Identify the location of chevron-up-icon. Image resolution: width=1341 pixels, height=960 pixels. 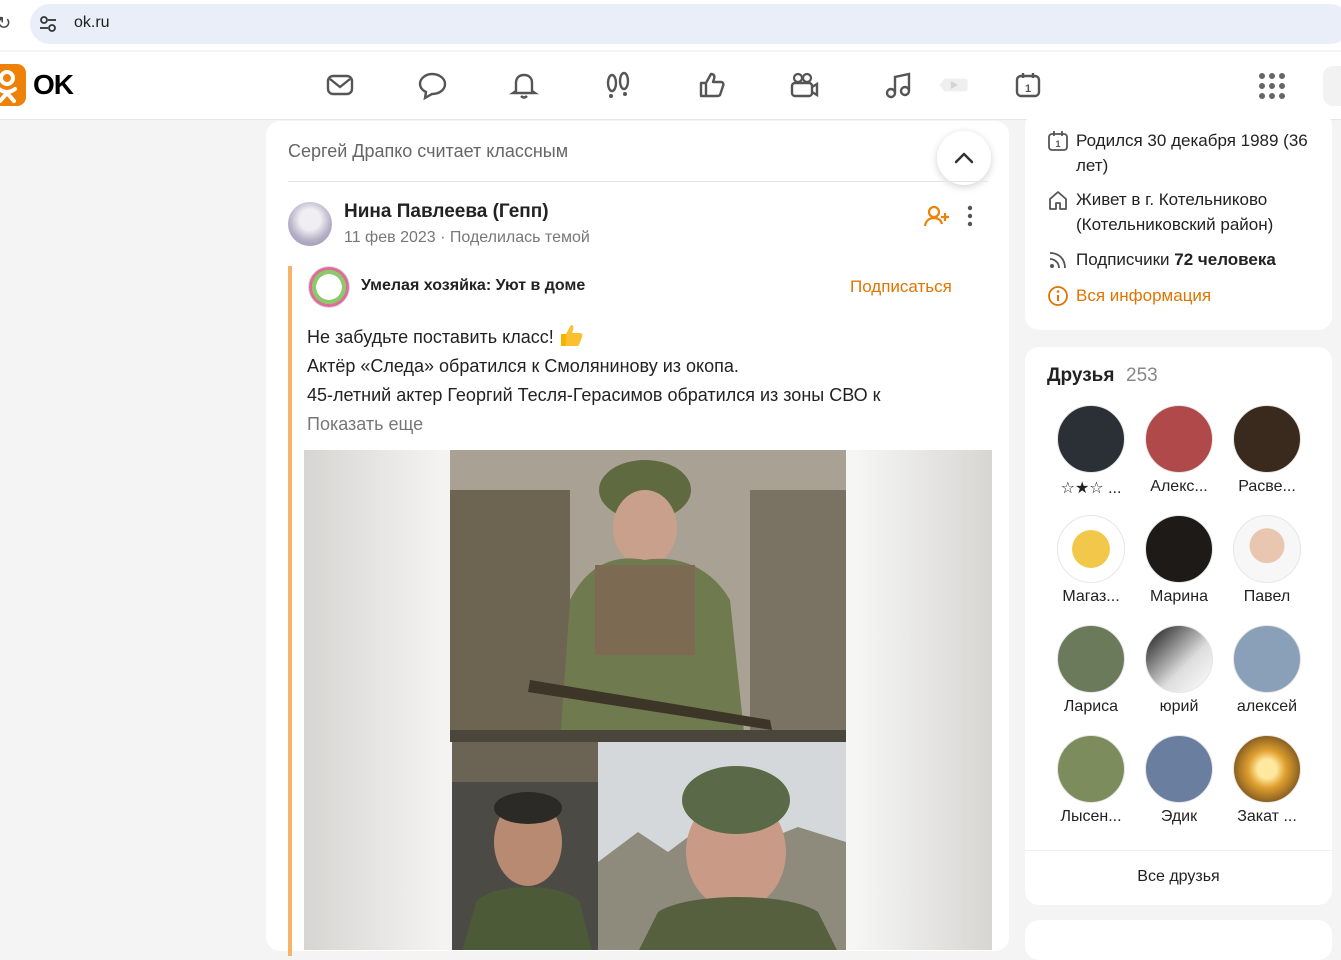
(964, 158).